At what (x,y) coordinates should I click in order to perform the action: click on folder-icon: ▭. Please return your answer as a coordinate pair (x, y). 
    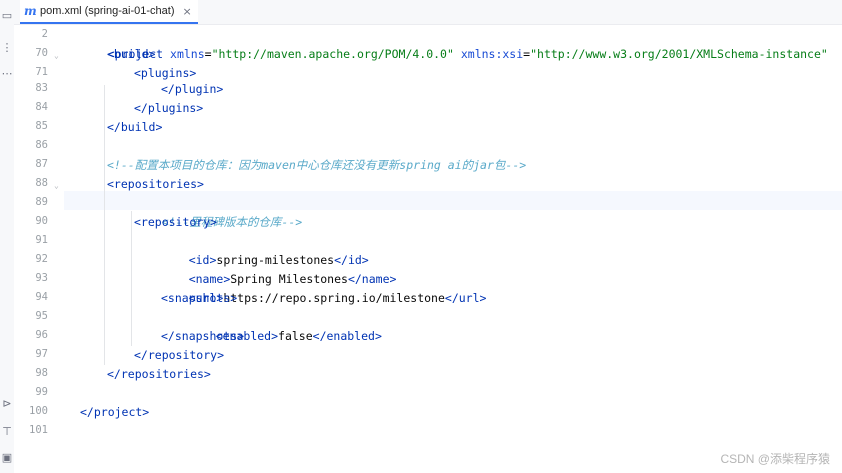
    Looking at the image, I should click on (7, 16).